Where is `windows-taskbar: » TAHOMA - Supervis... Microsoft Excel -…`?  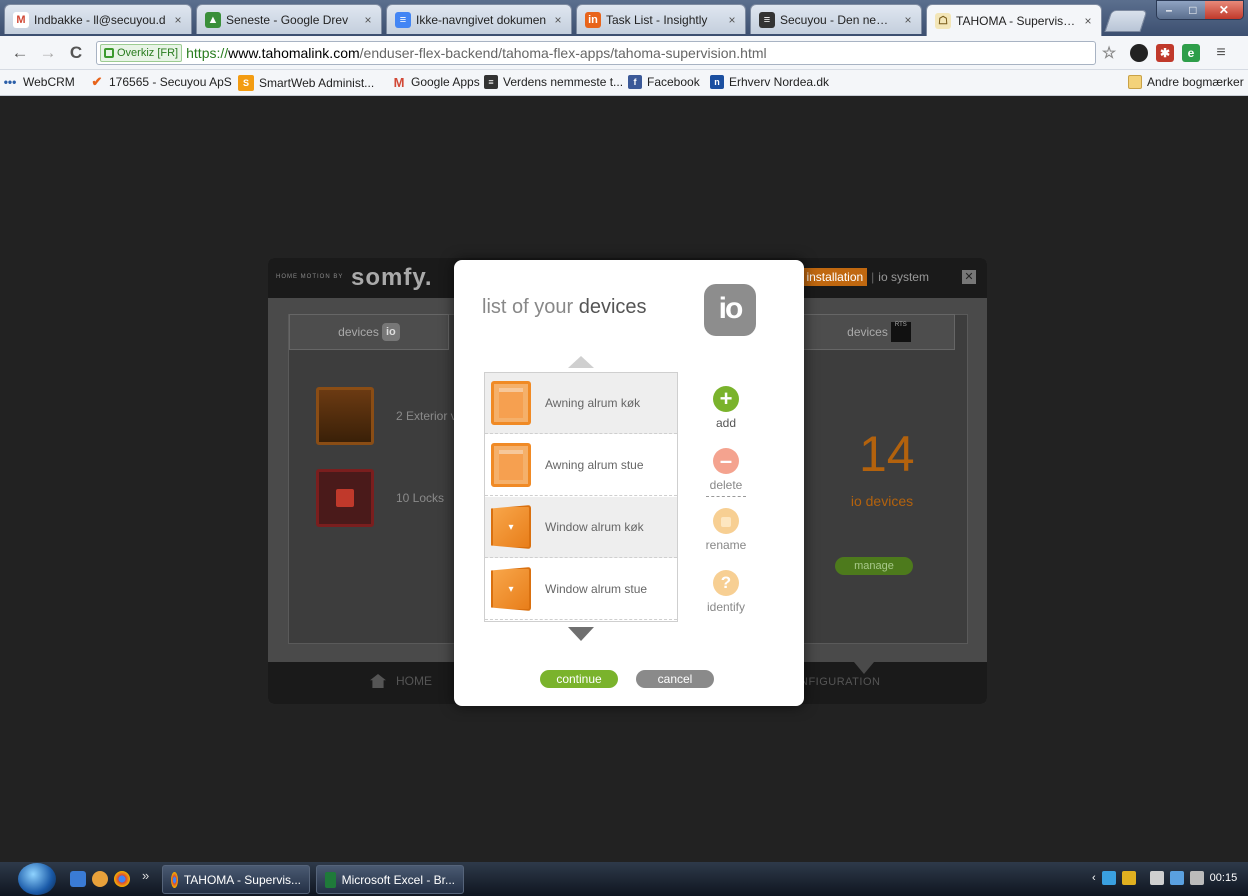 windows-taskbar: » TAHOMA - Supervis... Microsoft Excel -… is located at coordinates (624, 879).